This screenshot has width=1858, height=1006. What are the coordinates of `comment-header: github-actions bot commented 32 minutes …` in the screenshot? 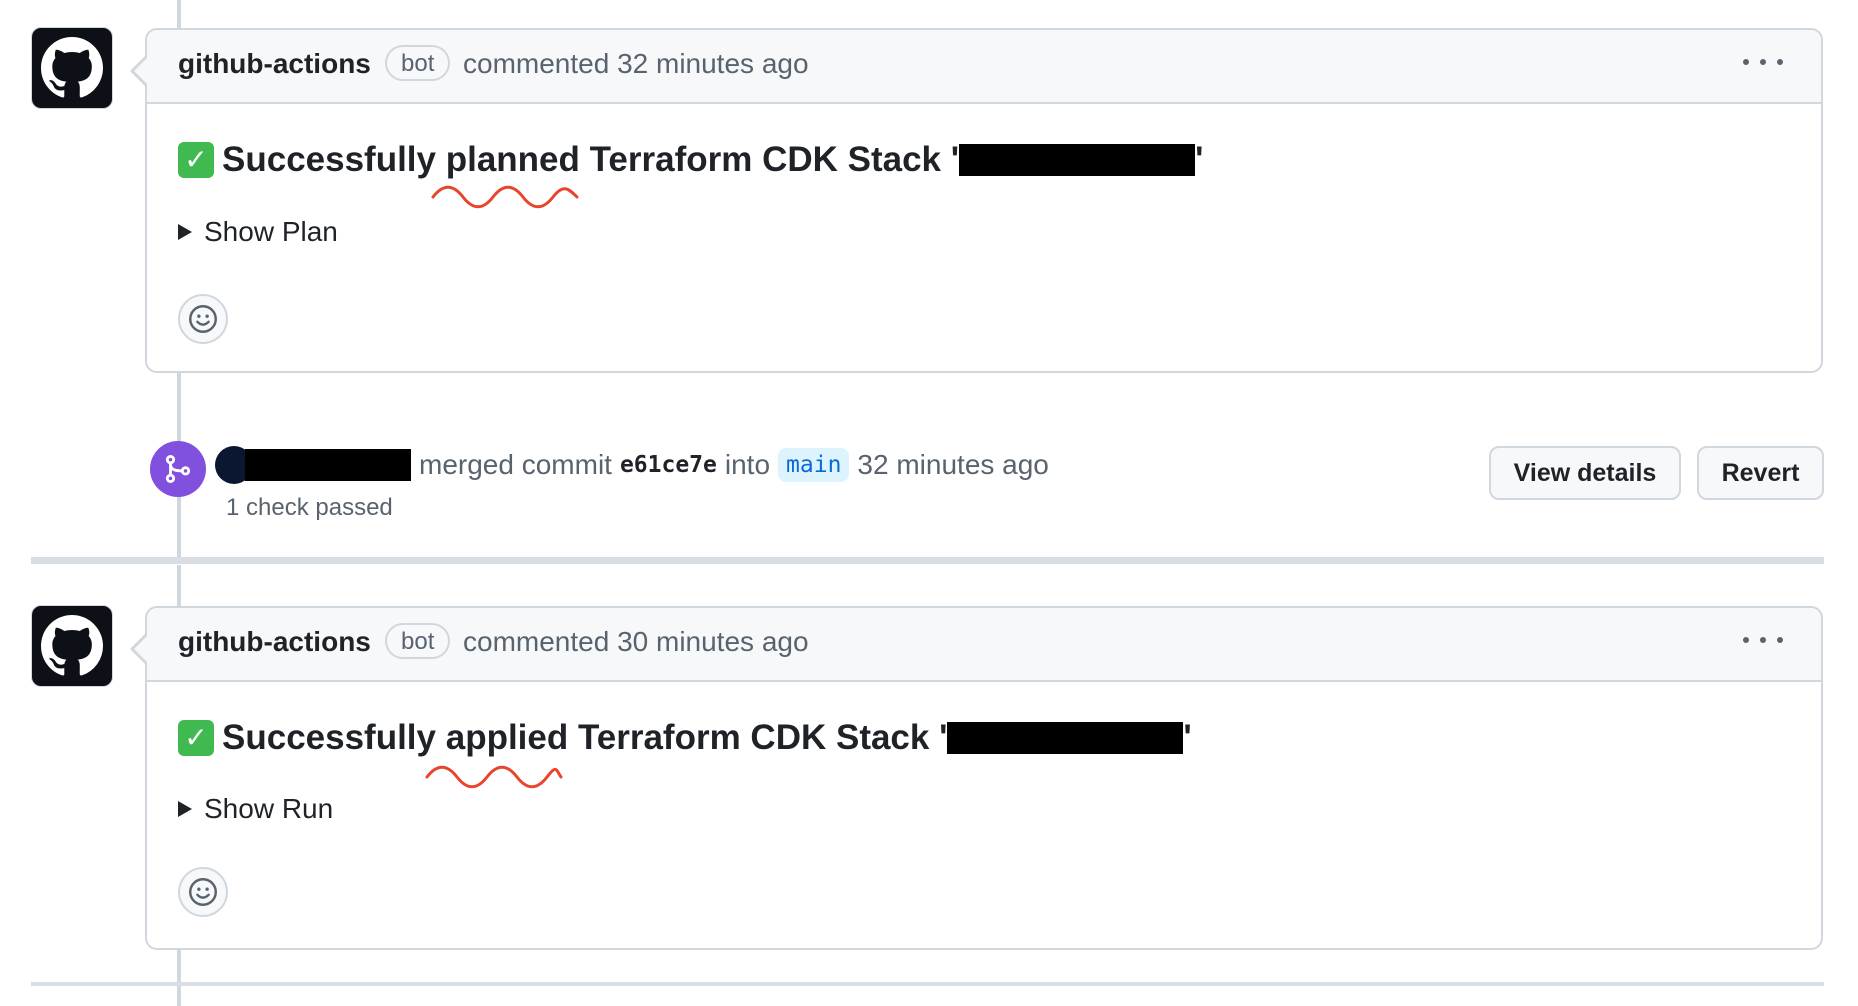 It's located at (984, 67).